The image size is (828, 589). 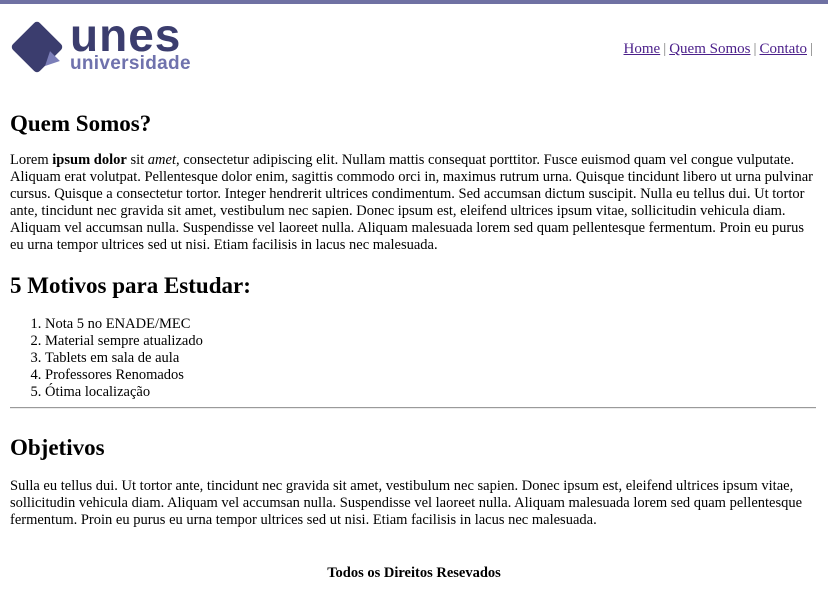 What do you see at coordinates (124, 324) in the screenshot?
I see `list-item: Nota 5 no ENADE/MEC` at bounding box center [124, 324].